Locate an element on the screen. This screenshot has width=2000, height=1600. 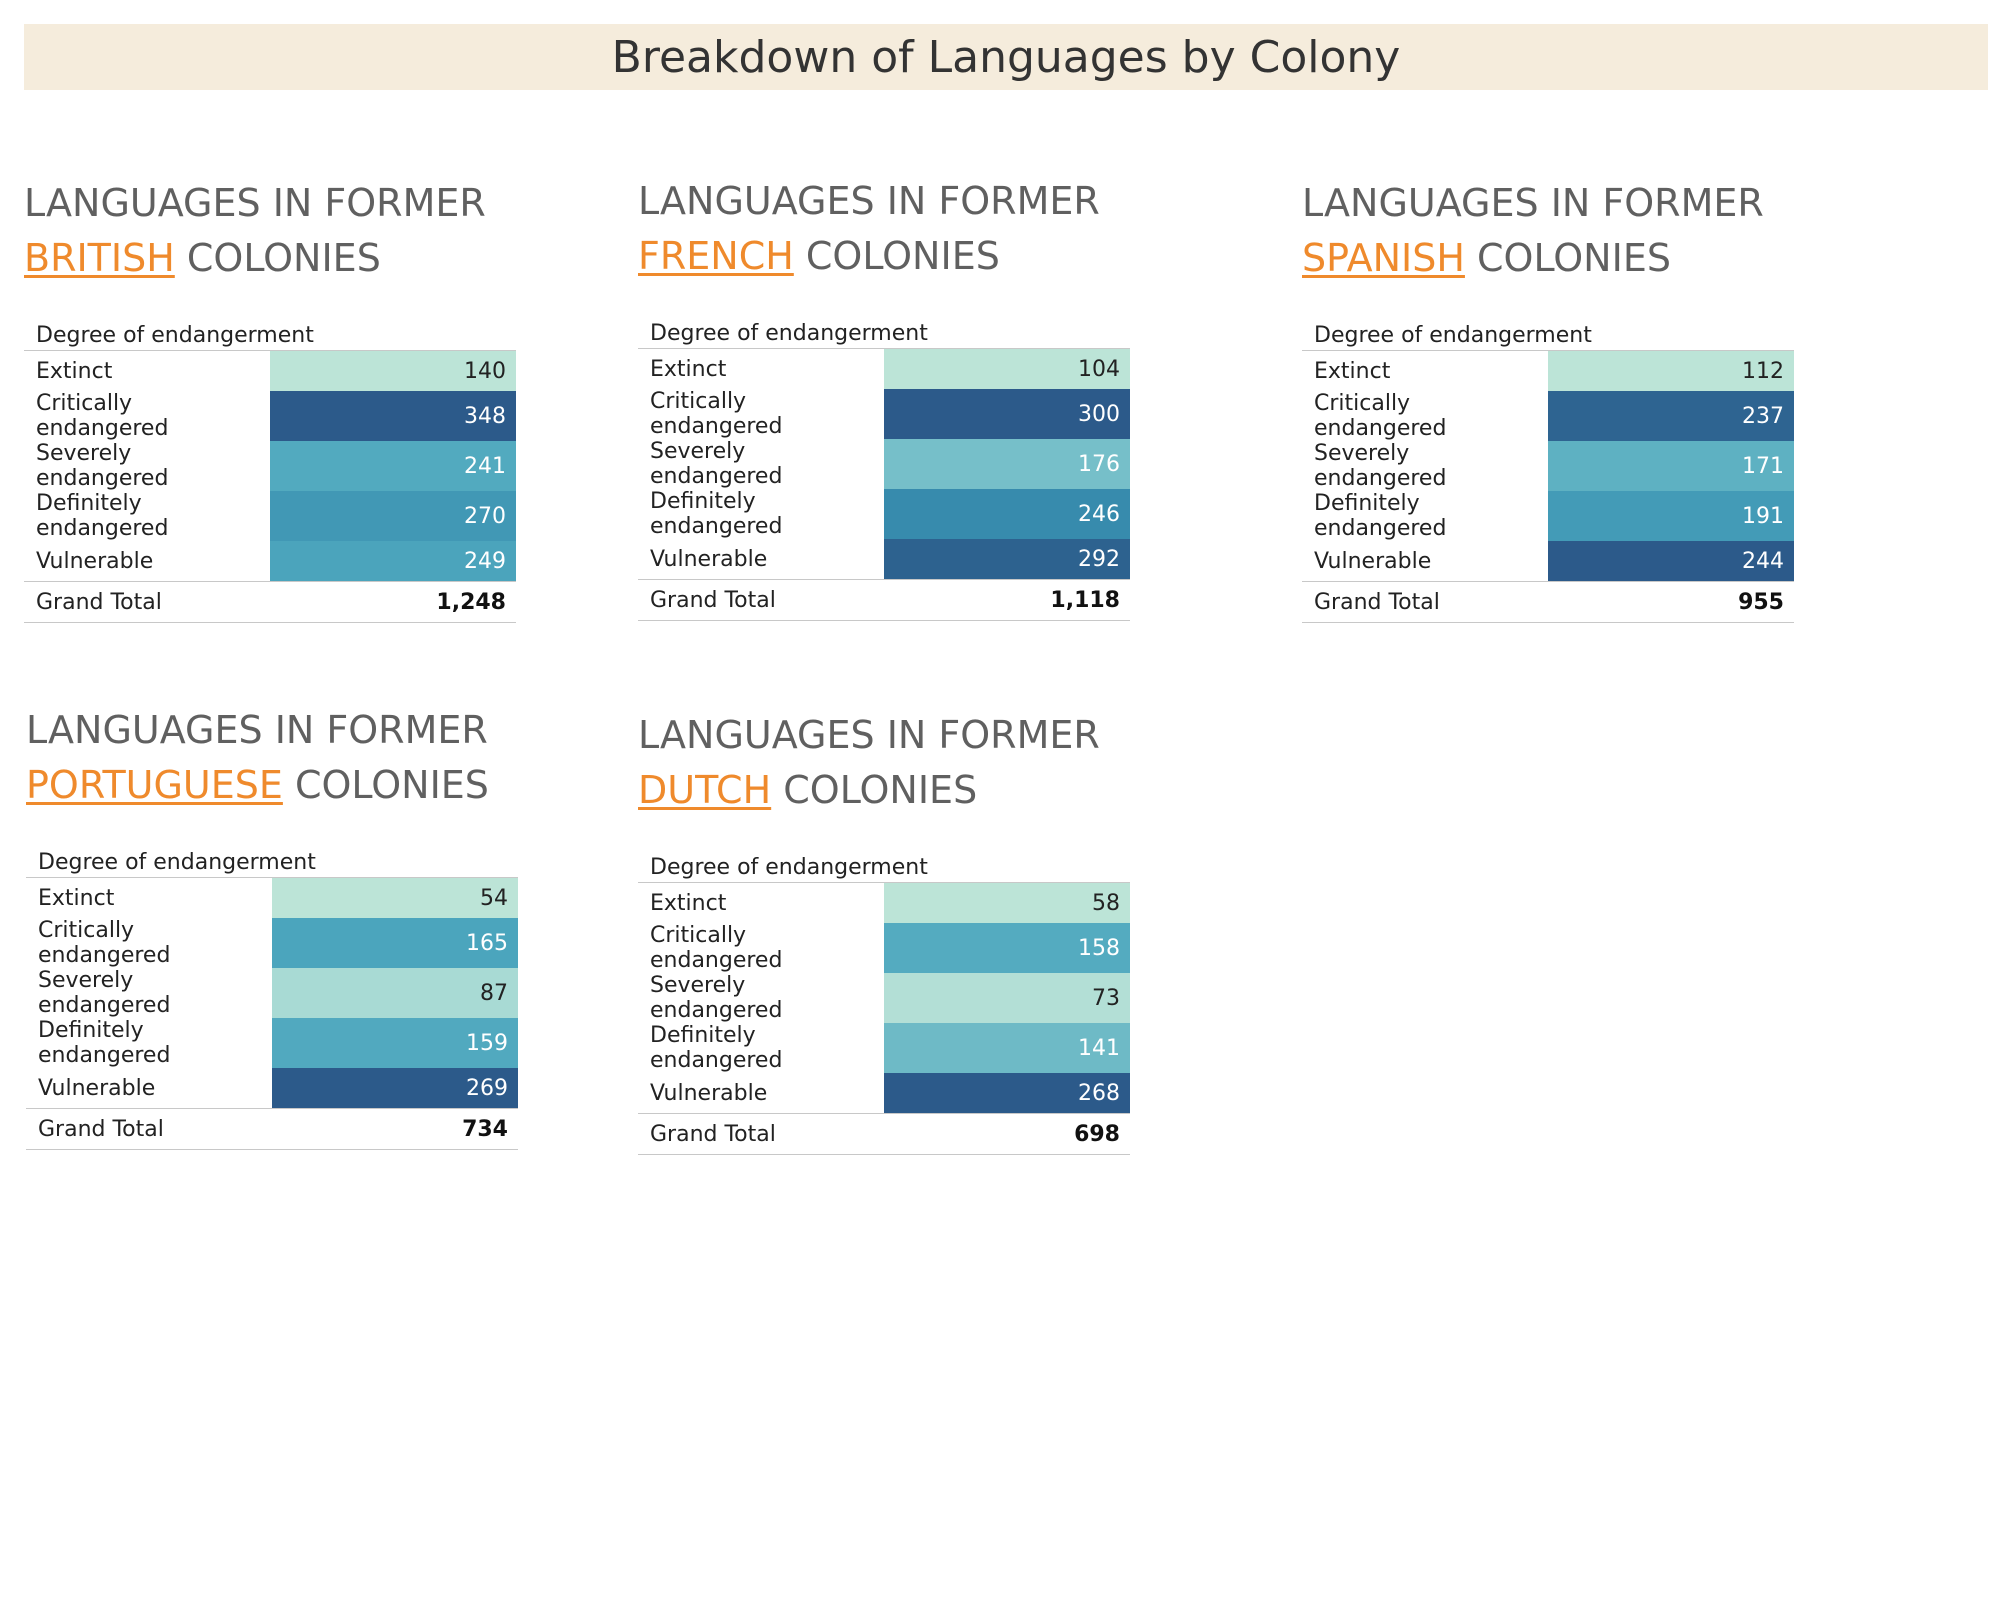
value-cell: 159 is located at coordinates (395, 1043).